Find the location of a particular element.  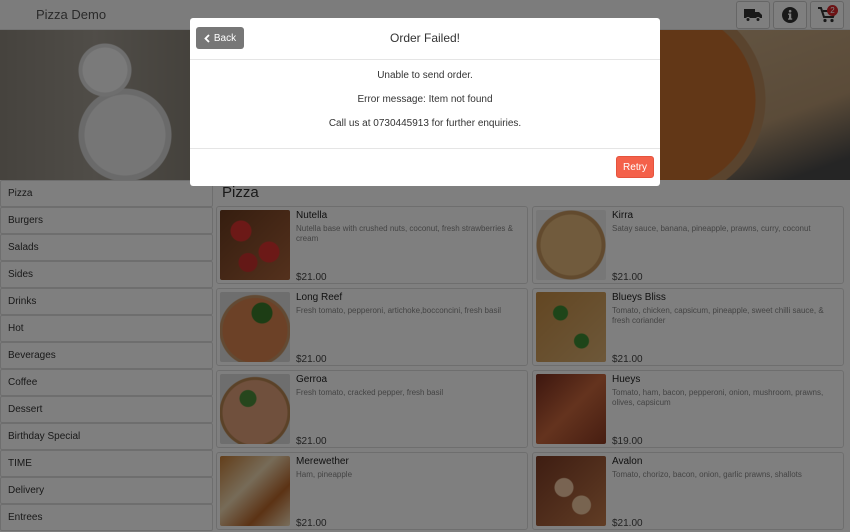

dialog-header: Back Order Failed! is located at coordinates (425, 39).